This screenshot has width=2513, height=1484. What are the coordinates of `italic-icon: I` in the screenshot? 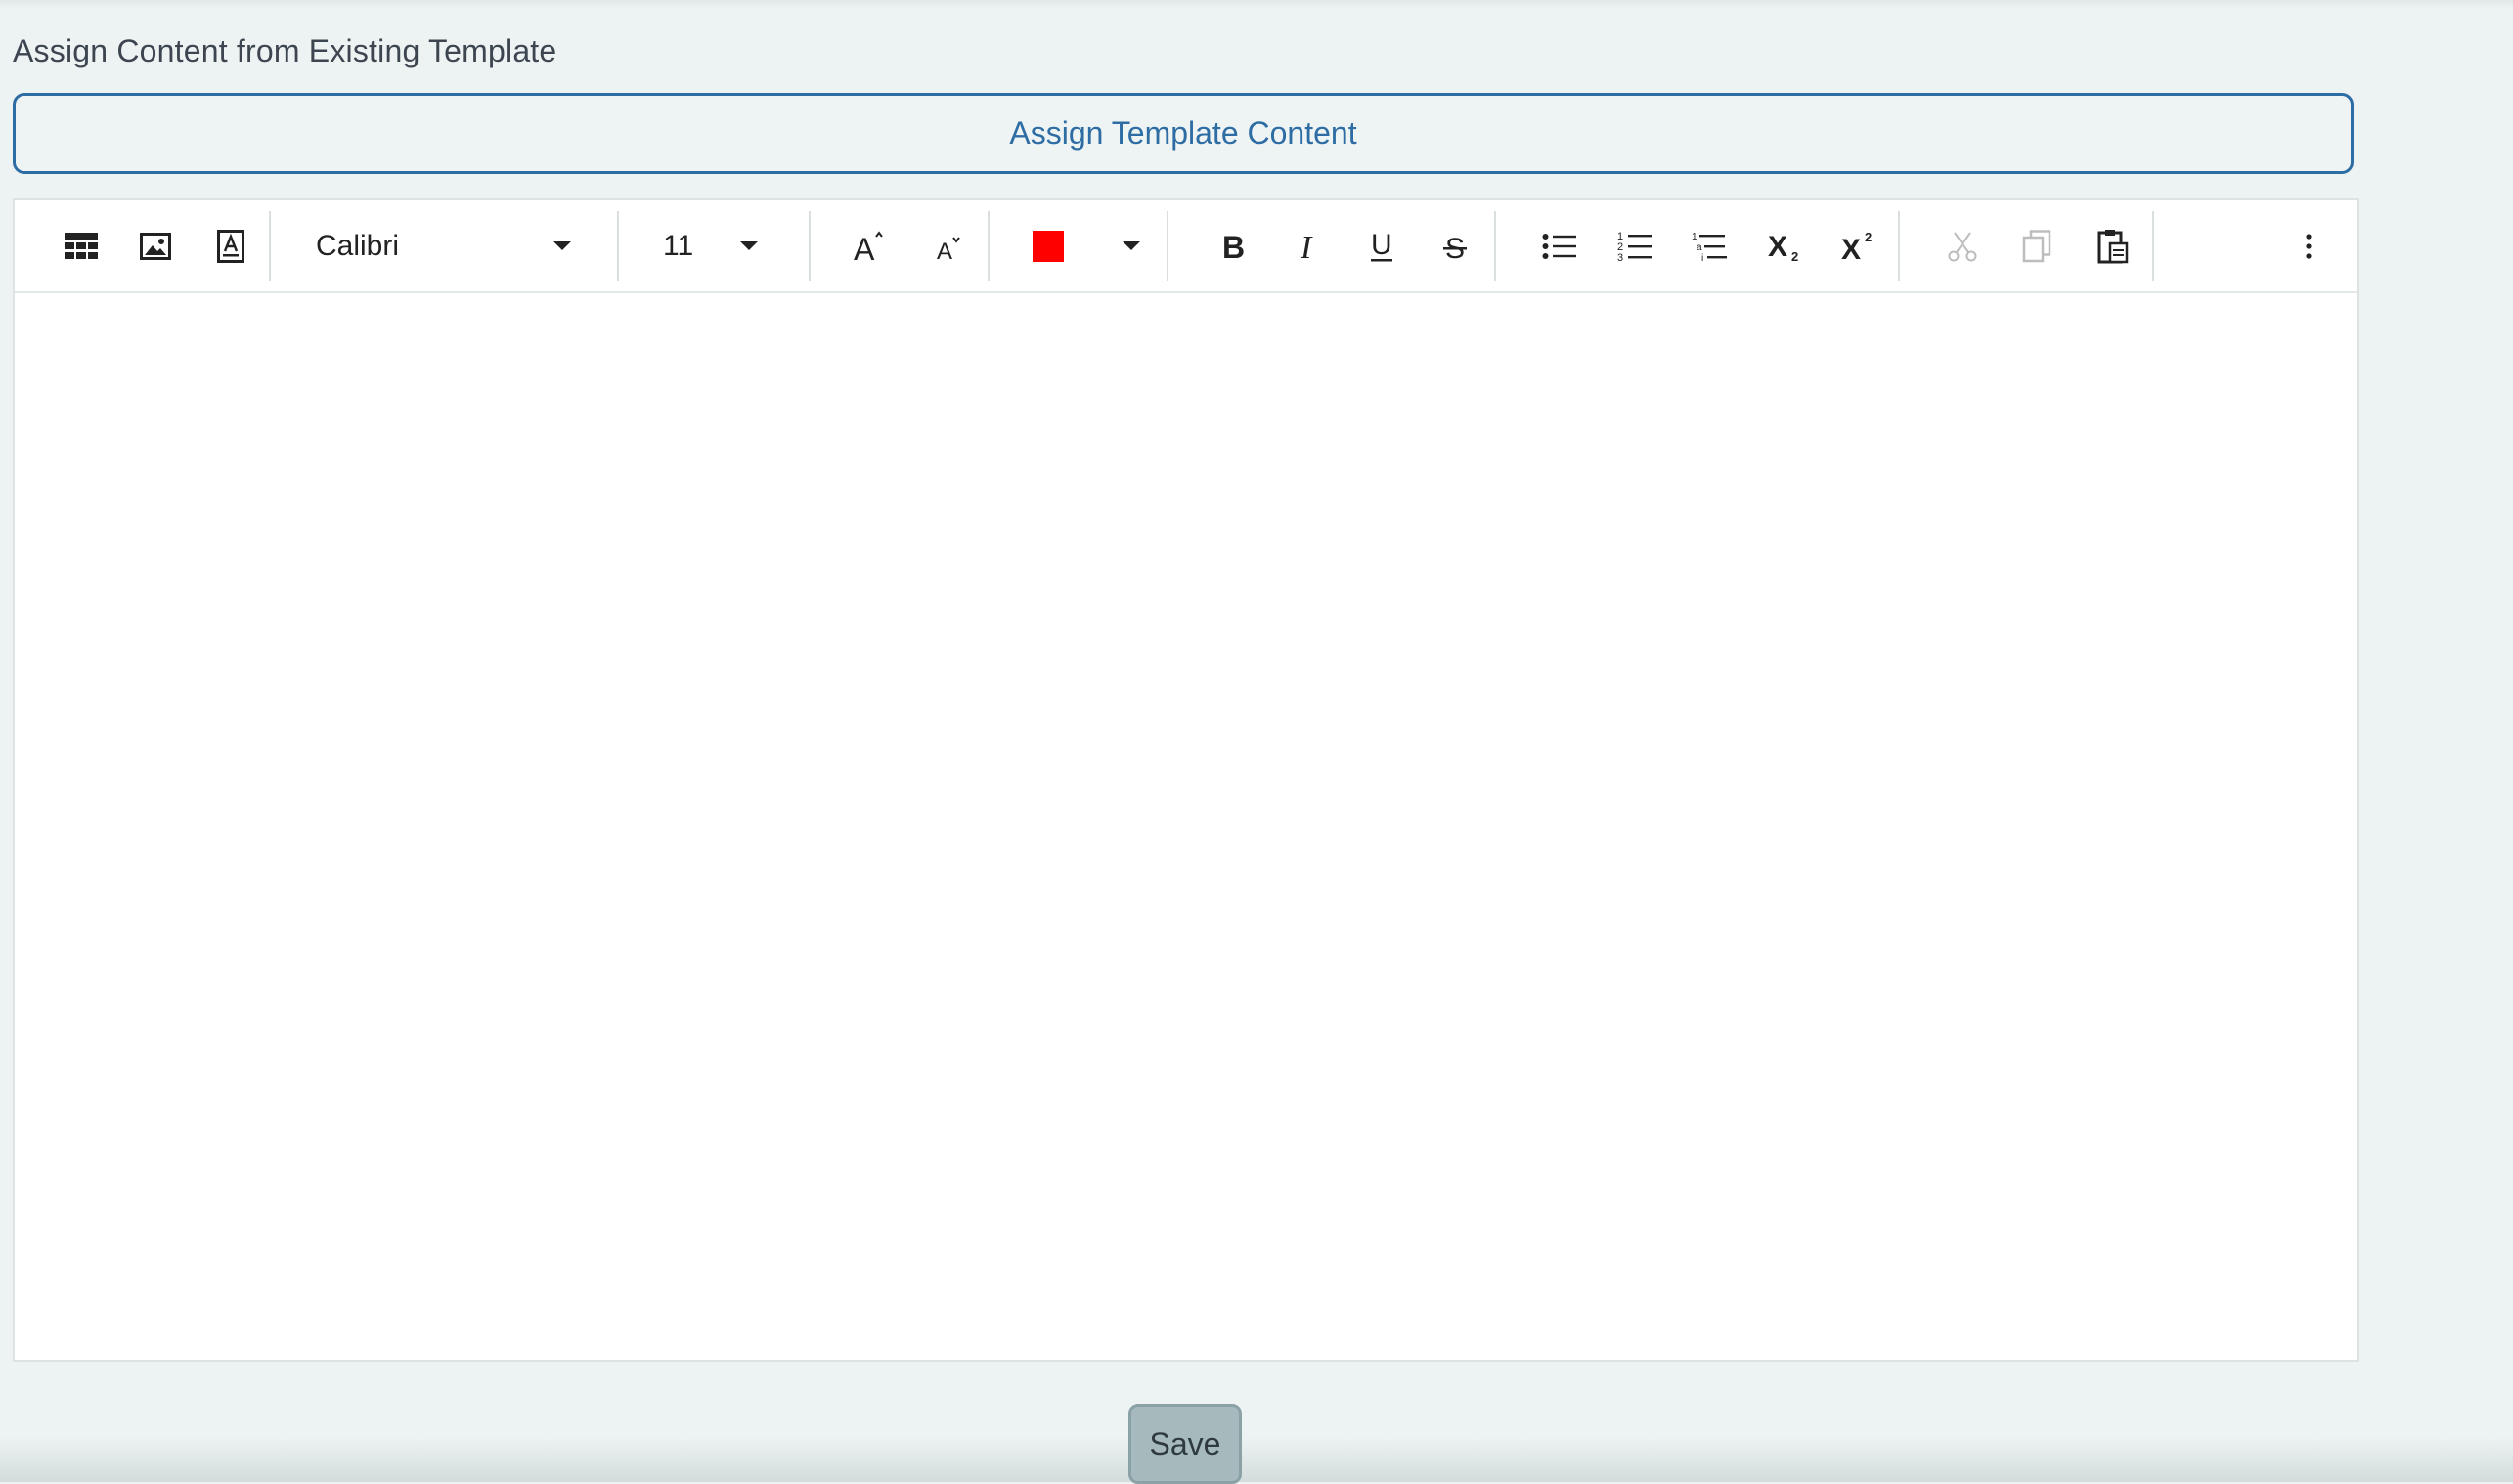 It's located at (1307, 246).